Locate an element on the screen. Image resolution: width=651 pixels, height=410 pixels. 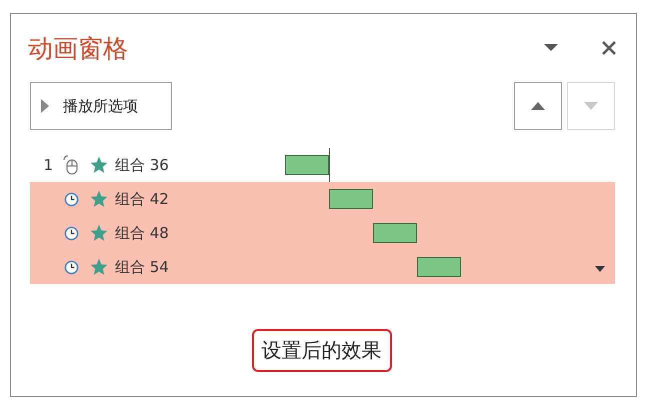
animation-row: 组合 54 is located at coordinates (322, 267).